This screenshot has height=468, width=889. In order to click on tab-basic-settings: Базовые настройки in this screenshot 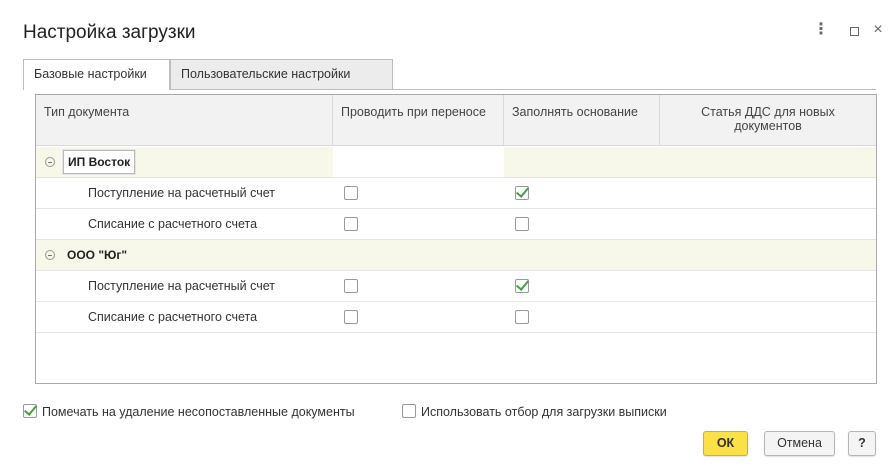, I will do `click(96, 74)`.